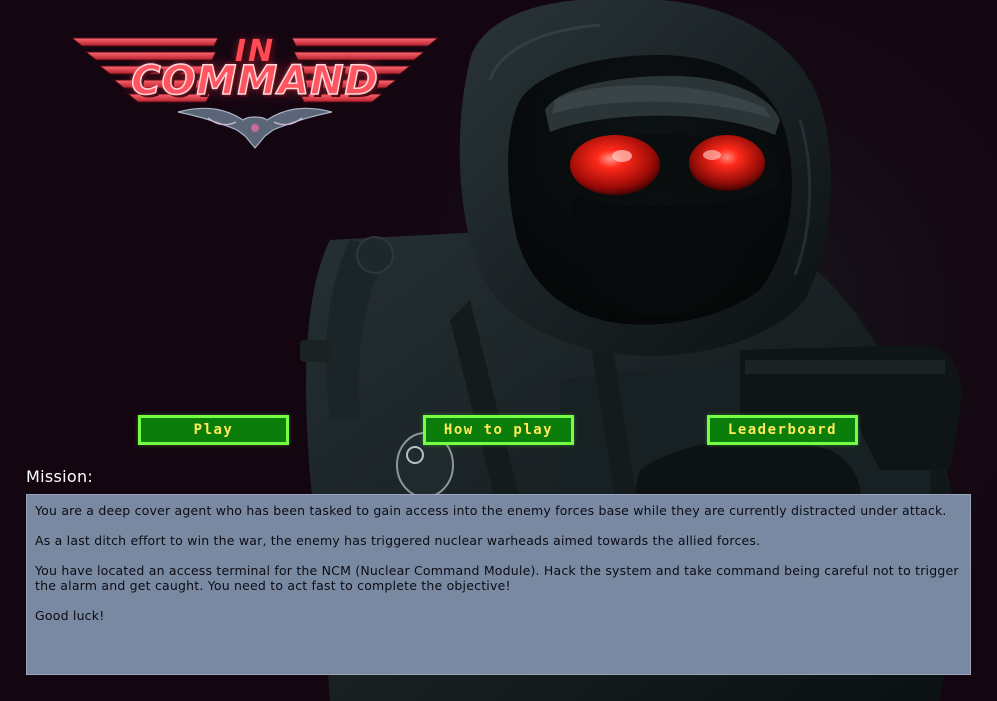  I want to click on game-logo: IN COMMAND, so click(255, 91).